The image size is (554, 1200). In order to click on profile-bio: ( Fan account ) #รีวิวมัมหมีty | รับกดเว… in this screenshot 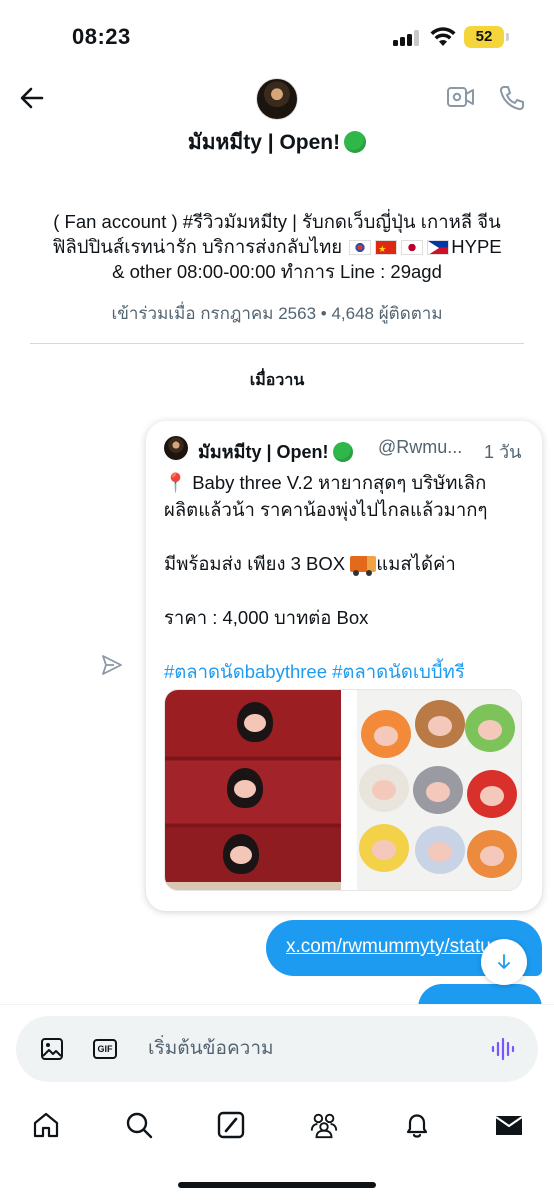, I will do `click(277, 246)`.